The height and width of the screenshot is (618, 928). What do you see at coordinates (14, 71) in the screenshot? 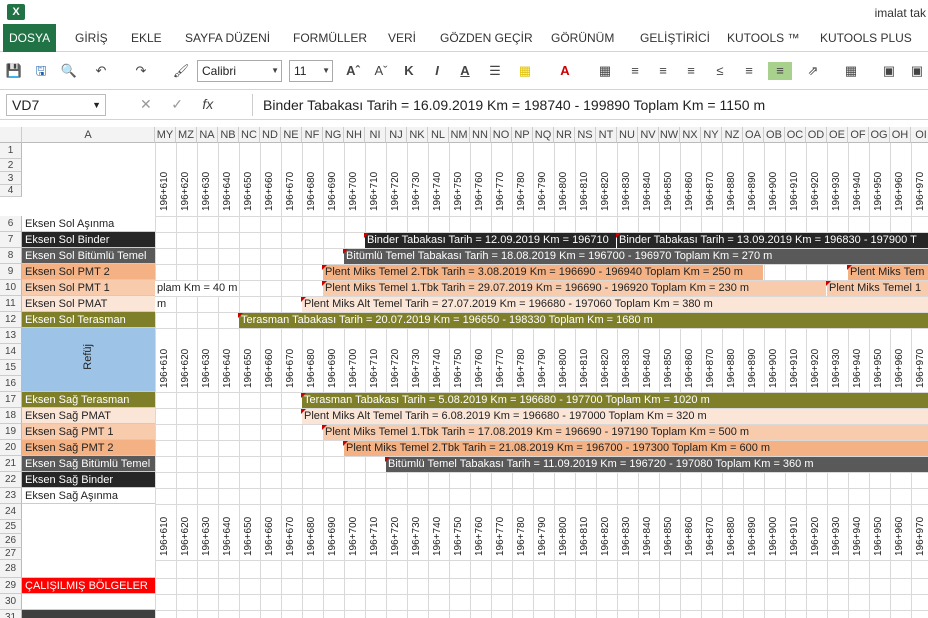
I see `save-icon: 💾` at bounding box center [14, 71].